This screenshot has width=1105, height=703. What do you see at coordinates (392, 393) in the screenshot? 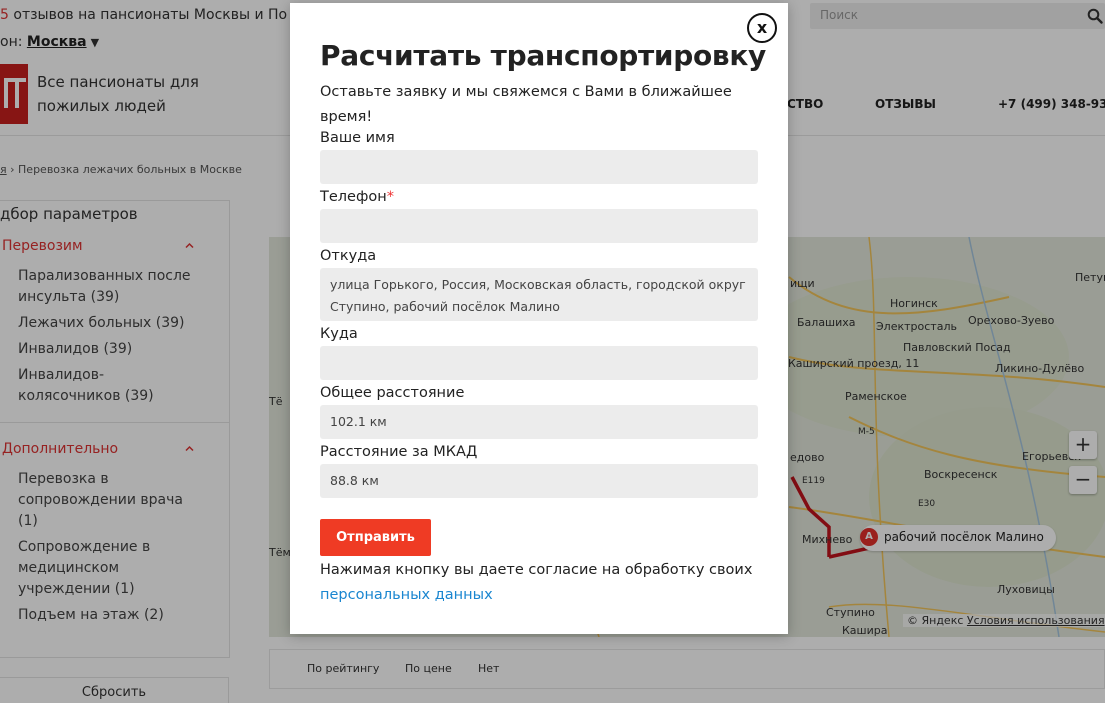
I see `distance-label: Общее расстояние` at bounding box center [392, 393].